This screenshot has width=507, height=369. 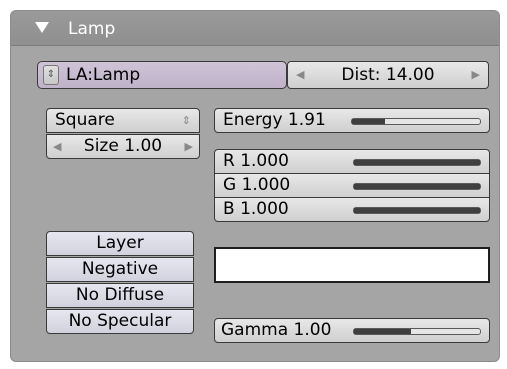 I want to click on energy-slider-track, so click(x=416, y=121).